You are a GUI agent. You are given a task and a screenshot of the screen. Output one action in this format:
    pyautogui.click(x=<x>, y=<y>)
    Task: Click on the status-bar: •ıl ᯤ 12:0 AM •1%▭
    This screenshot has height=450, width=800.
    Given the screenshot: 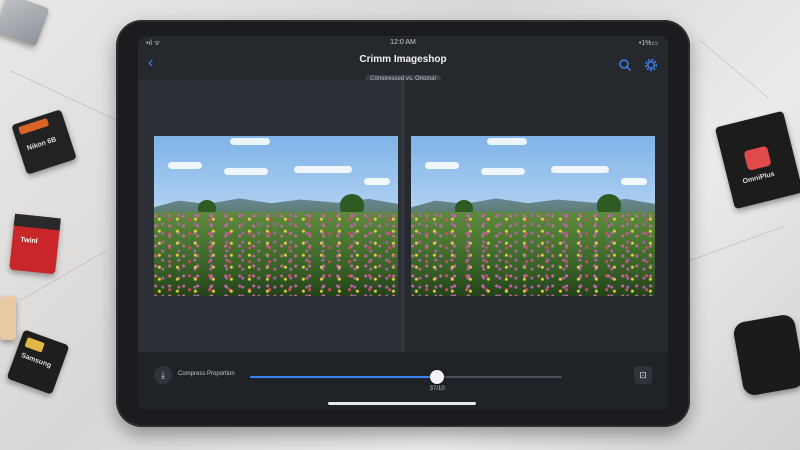 What is the action you would take?
    pyautogui.click(x=403, y=44)
    